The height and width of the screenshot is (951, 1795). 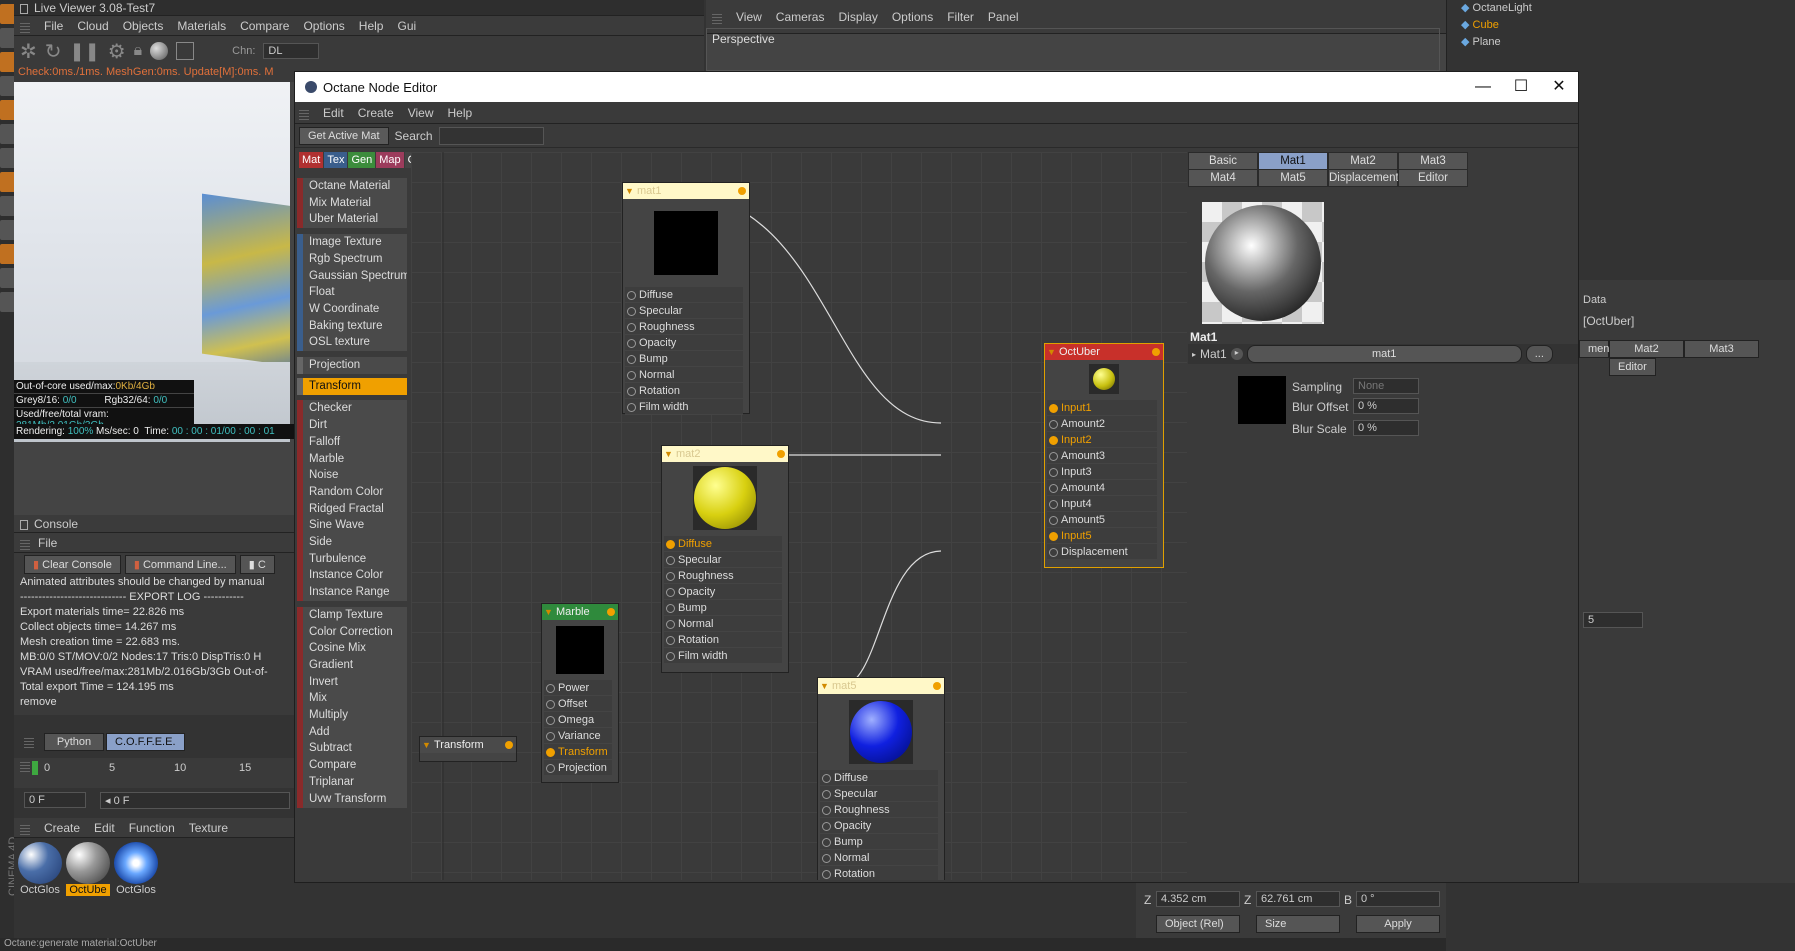 What do you see at coordinates (578, 688) in the screenshot?
I see `input-pin: Power` at bounding box center [578, 688].